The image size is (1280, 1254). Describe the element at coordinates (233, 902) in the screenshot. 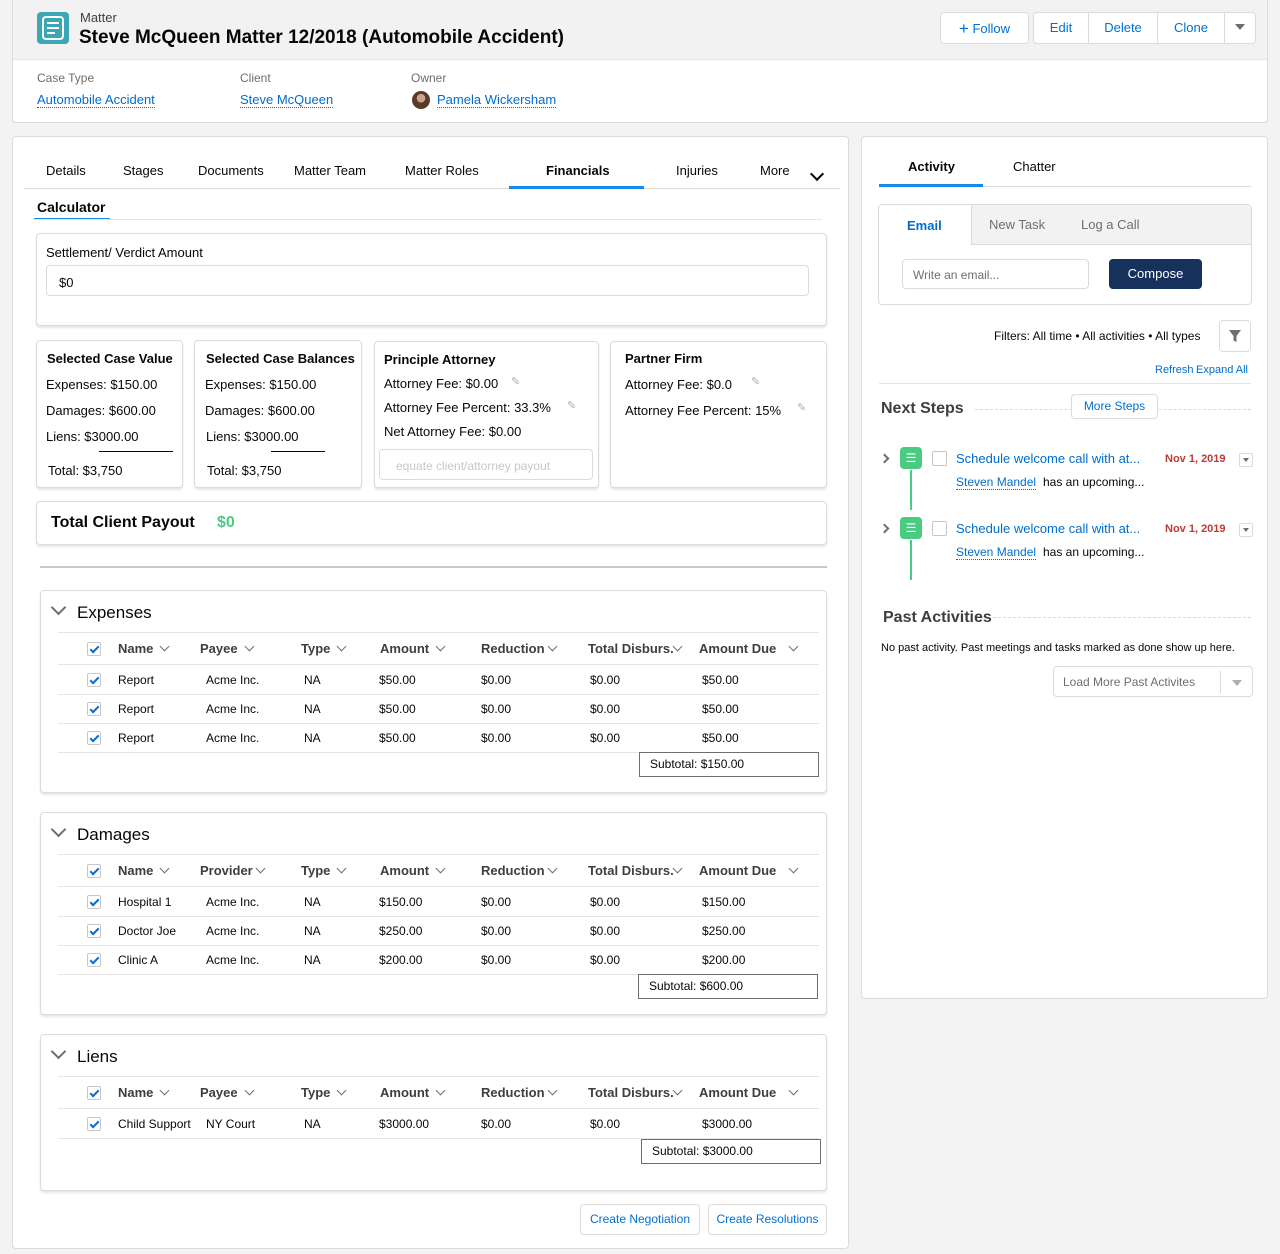

I see `row-provider: Acme Inc.` at that location.